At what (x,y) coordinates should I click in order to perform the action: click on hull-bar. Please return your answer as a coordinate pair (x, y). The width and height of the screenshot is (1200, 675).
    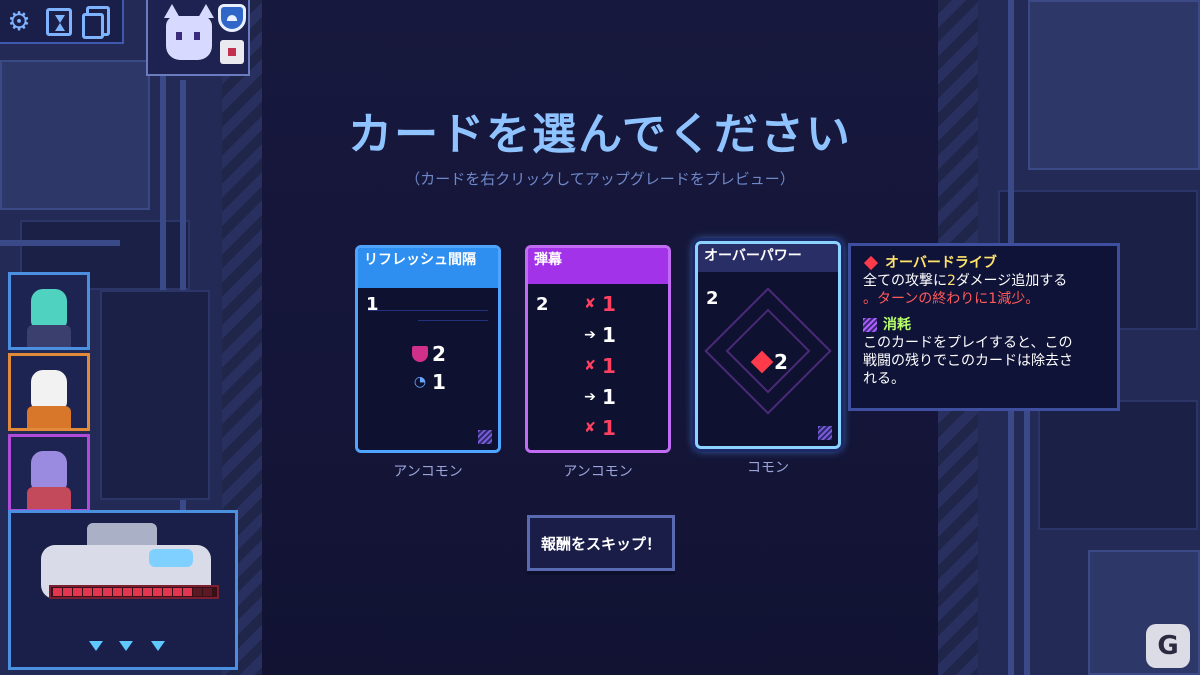
    Looking at the image, I should click on (134, 592).